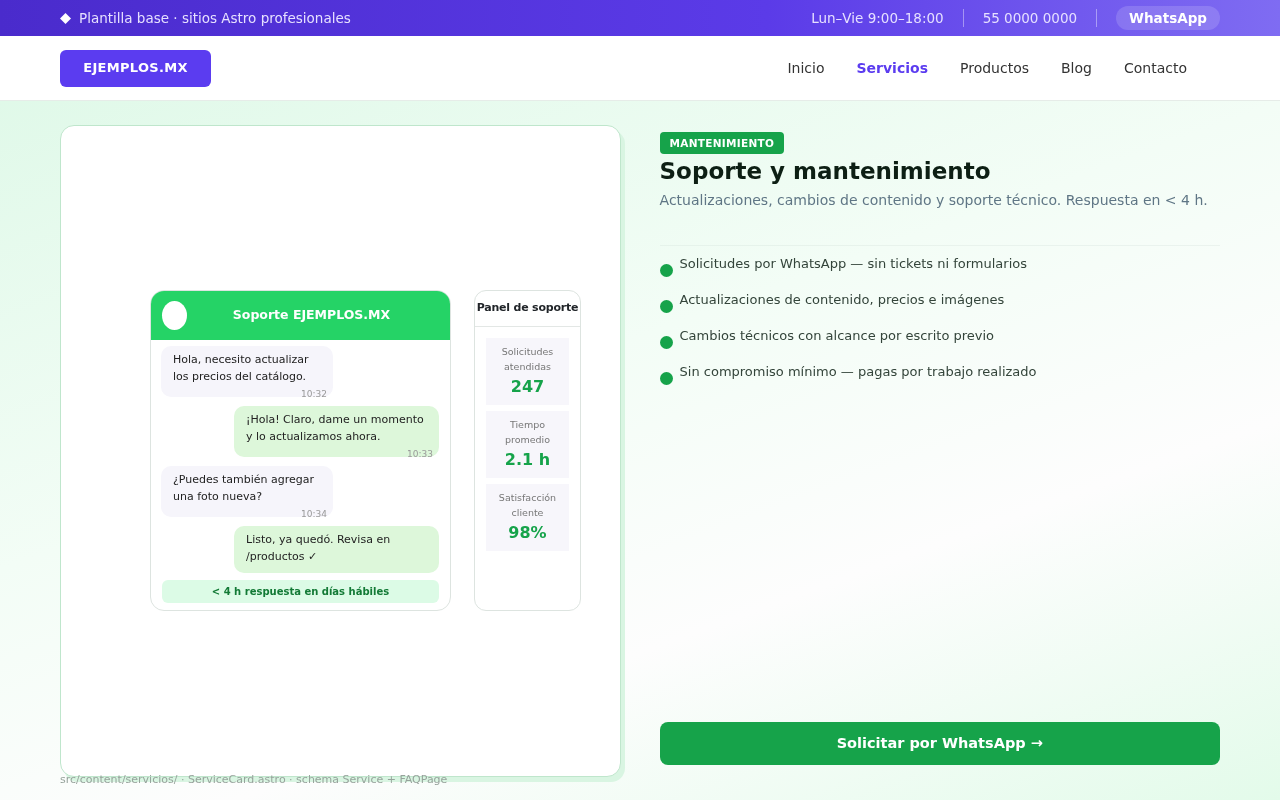  I want to click on source-note: src/content/servicios/ · ServiceCard.astro · schema Service + FAQPage, so click(254, 780).